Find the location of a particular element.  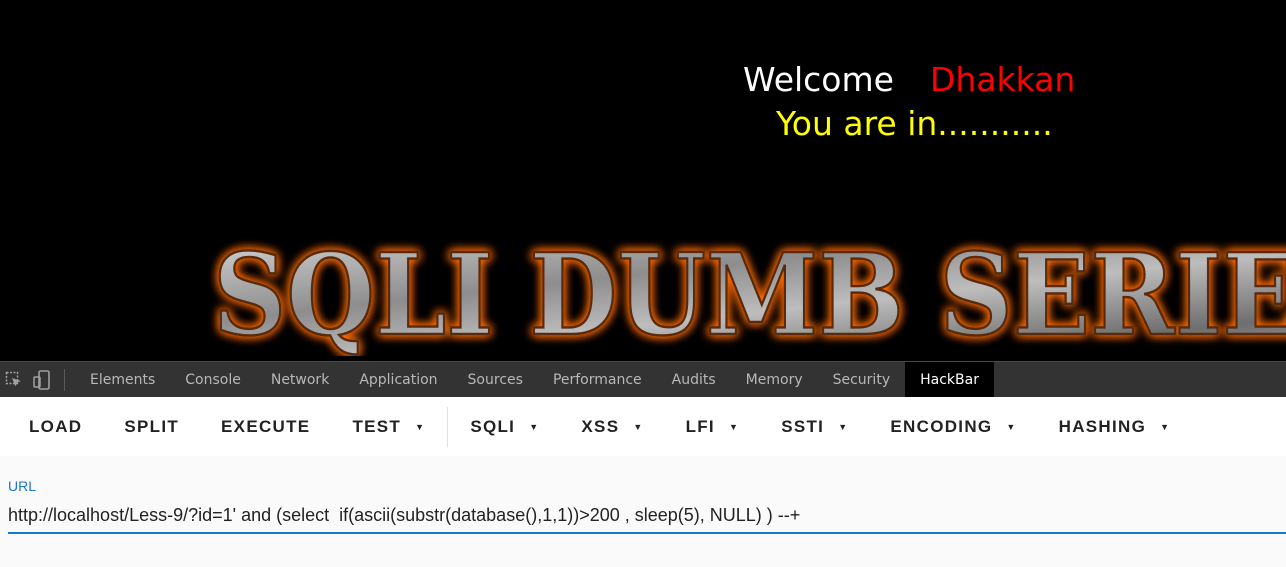

load-label: LOAD is located at coordinates (56, 426).